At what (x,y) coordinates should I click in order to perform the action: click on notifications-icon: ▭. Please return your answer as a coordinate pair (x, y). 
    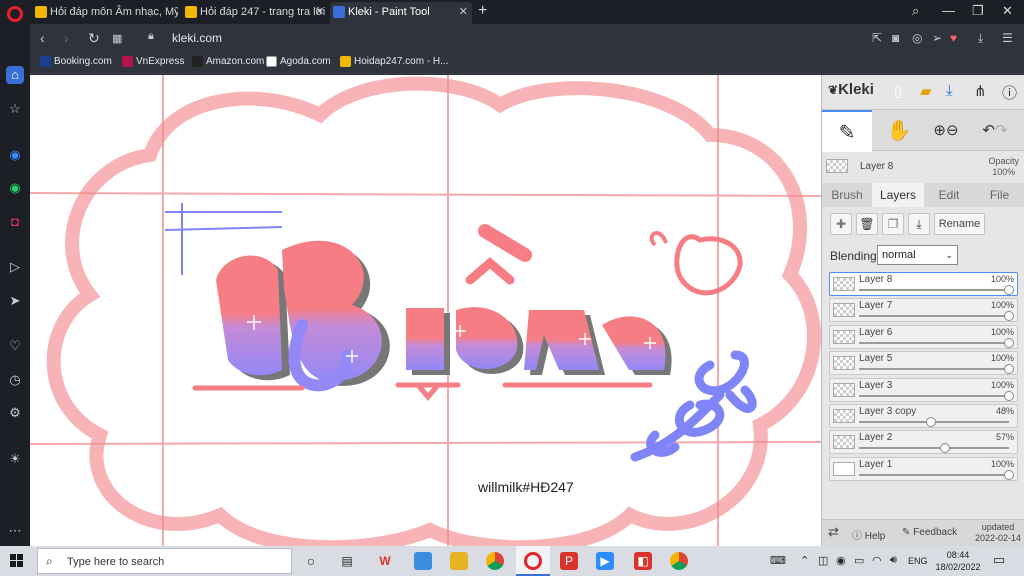
    Looking at the image, I should click on (999, 560).